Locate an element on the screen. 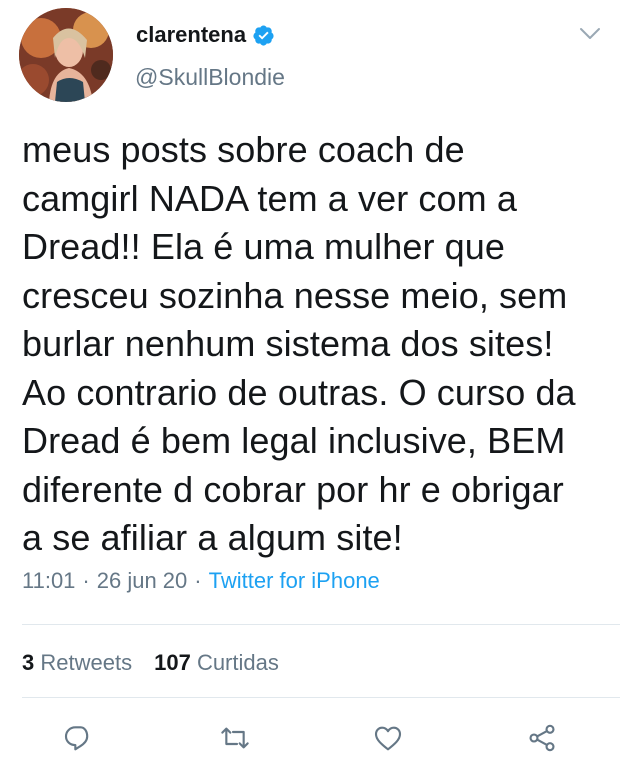  likes-stat: 107 Curtidas is located at coordinates (216, 663).